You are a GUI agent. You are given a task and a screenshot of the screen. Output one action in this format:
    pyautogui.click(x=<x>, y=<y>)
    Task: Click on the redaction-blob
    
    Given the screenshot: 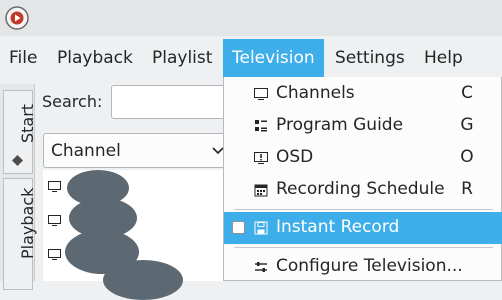 What is the action you would take?
    pyautogui.click(x=143, y=280)
    